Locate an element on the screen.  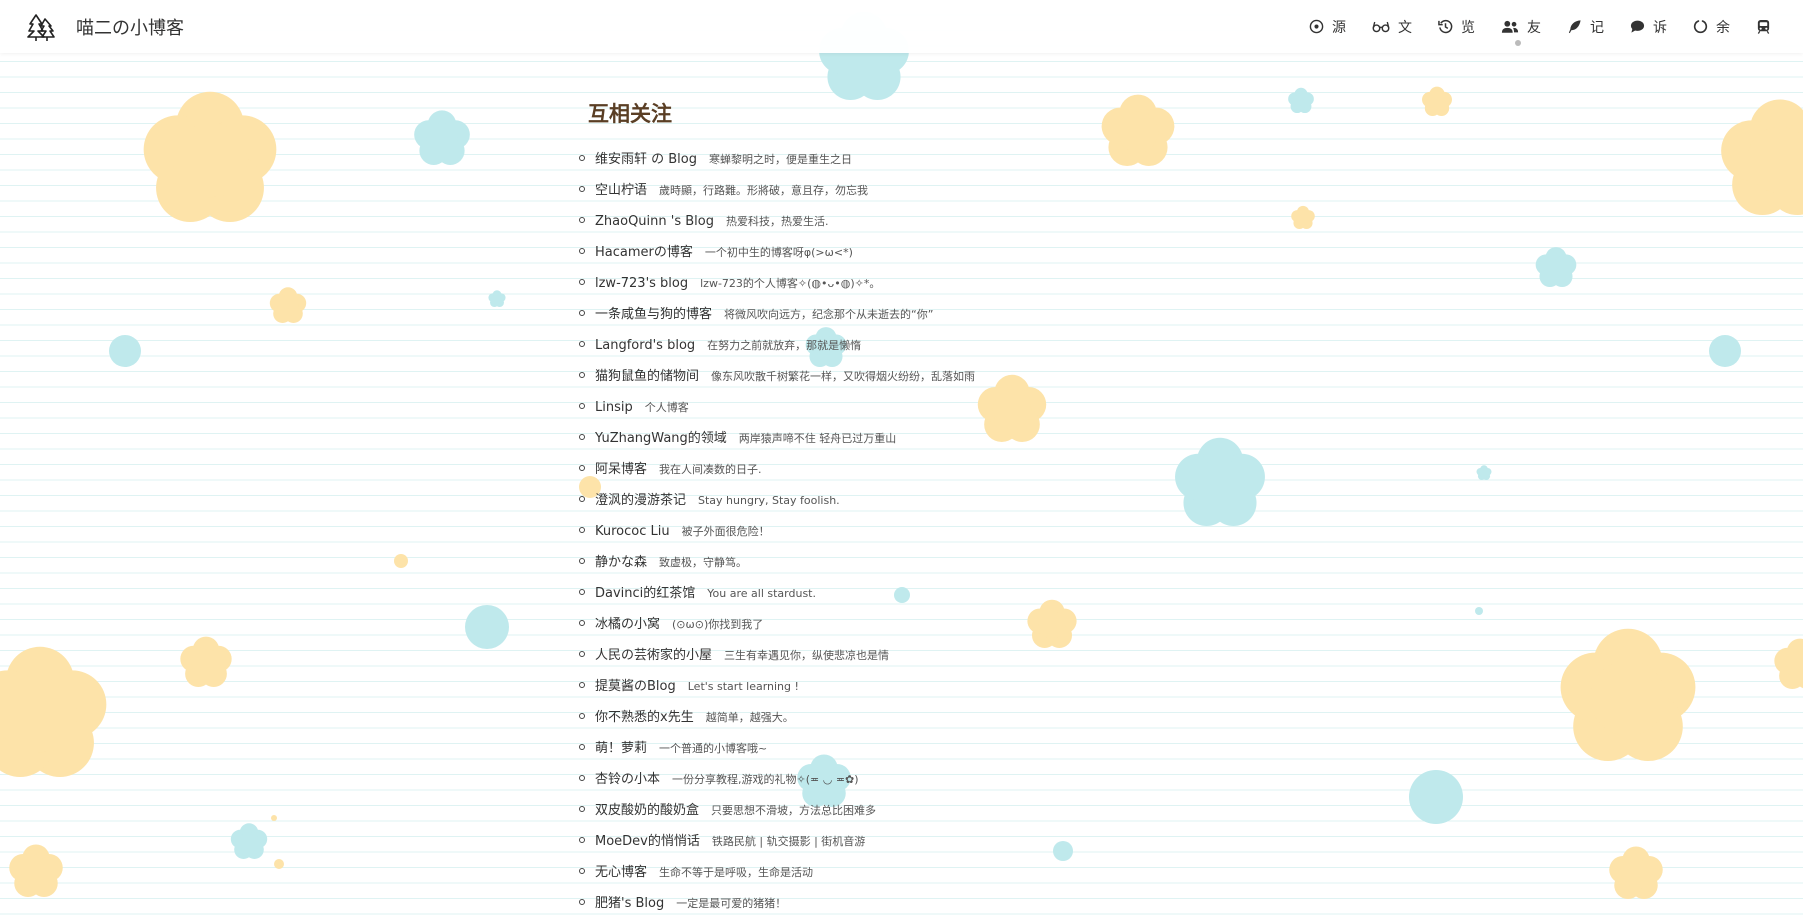
friend-name-link: 人民の芸術家的小屋 is located at coordinates (653, 655).